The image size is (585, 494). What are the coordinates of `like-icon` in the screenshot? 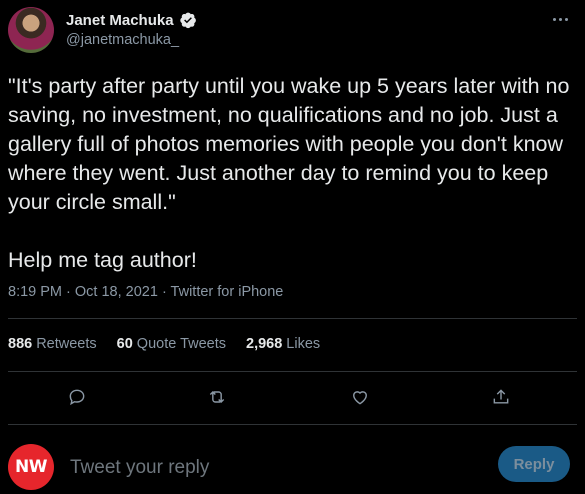 It's located at (360, 397).